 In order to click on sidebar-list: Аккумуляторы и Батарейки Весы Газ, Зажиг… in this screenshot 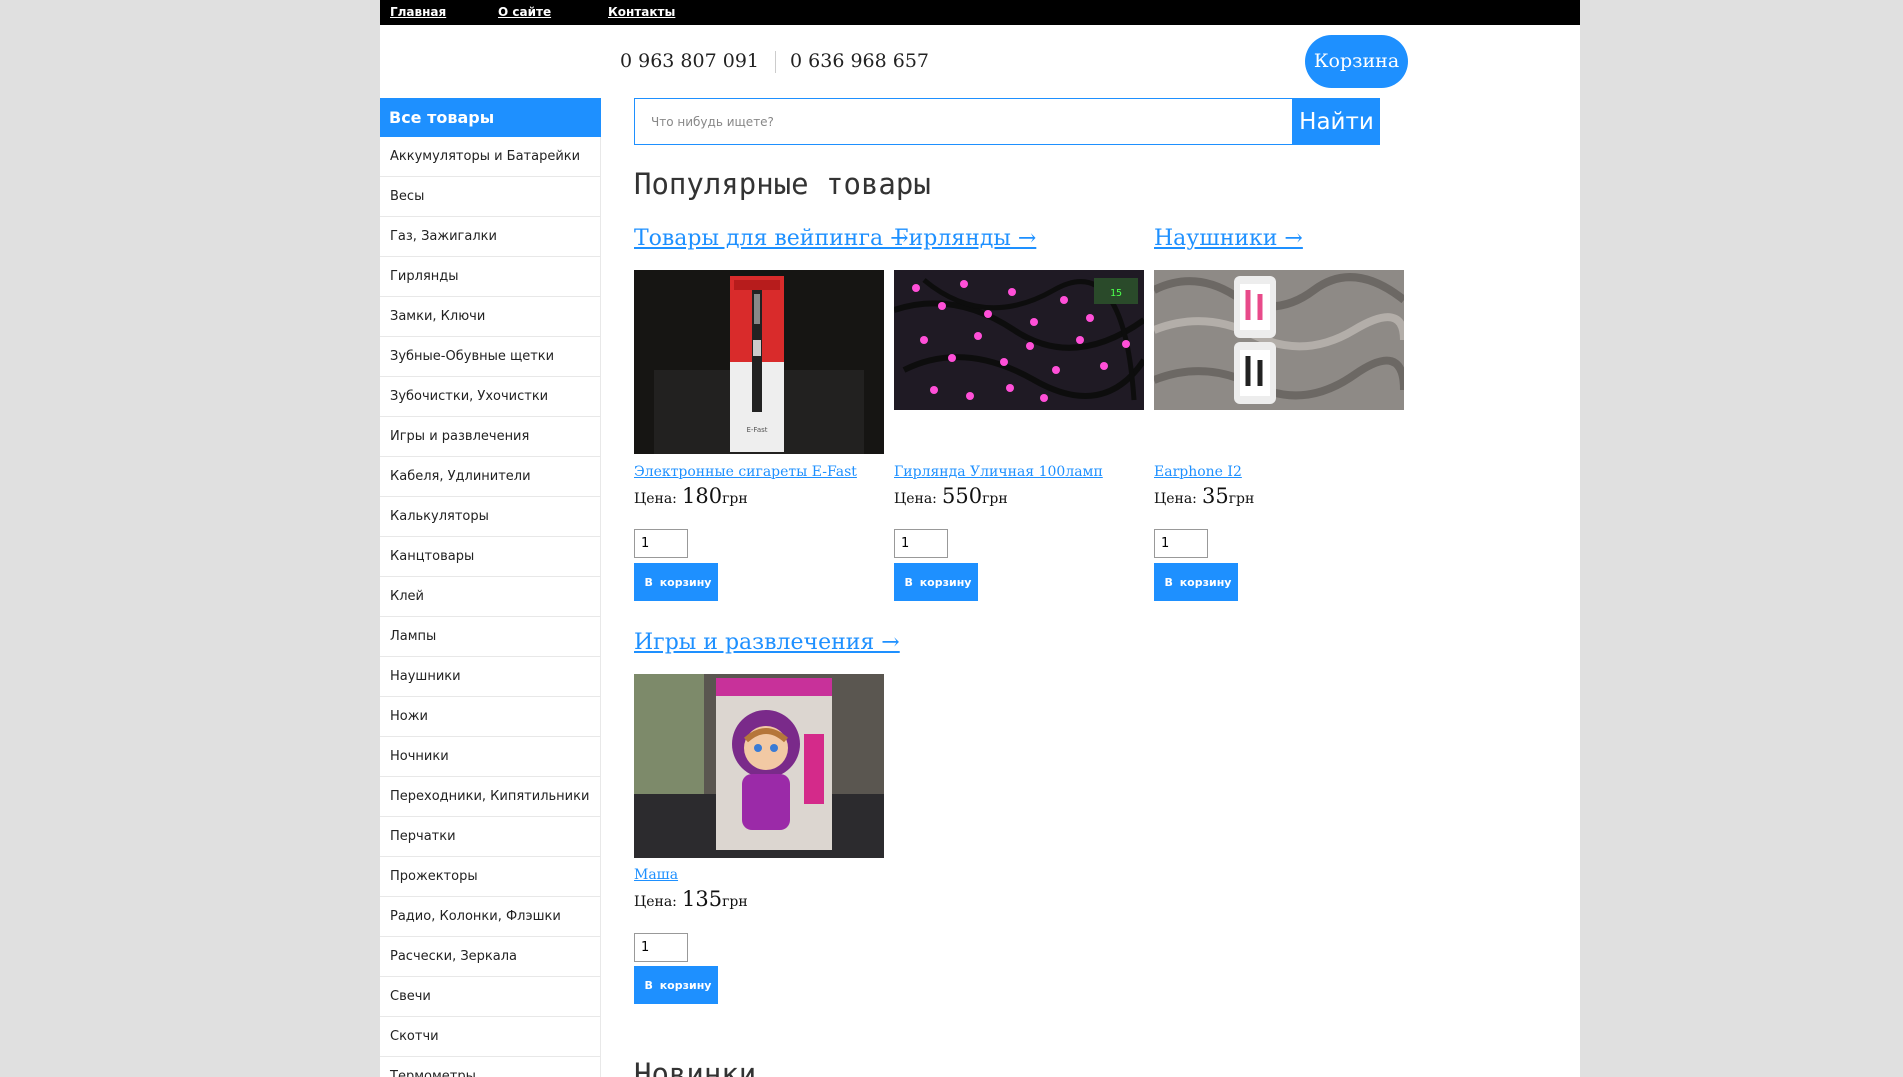, I will do `click(490, 607)`.